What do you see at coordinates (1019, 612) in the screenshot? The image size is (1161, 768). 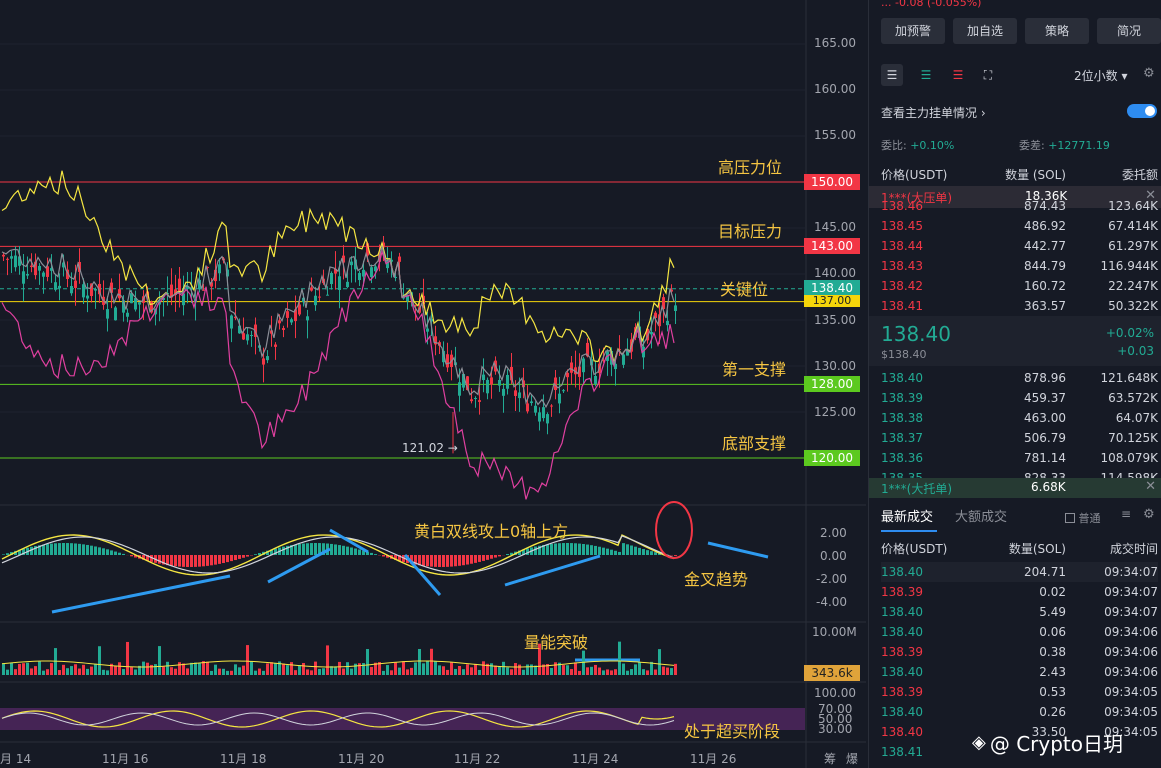 I see `trade-row: 138.40 5.49 09:34:07` at bounding box center [1019, 612].